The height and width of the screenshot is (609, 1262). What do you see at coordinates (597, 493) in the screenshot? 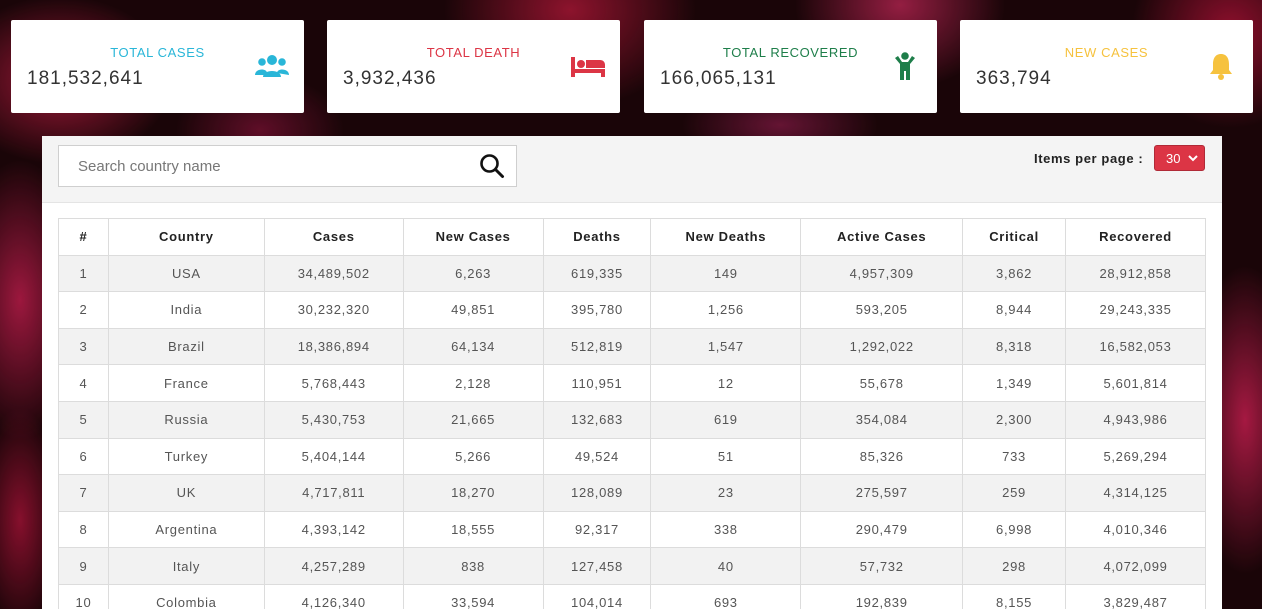
I see `cell-deaths: 128,089` at bounding box center [597, 493].